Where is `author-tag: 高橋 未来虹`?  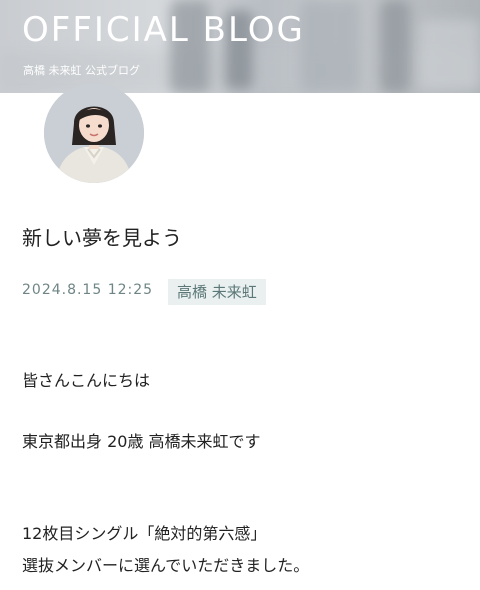 author-tag: 高橋 未来虹 is located at coordinates (217, 292).